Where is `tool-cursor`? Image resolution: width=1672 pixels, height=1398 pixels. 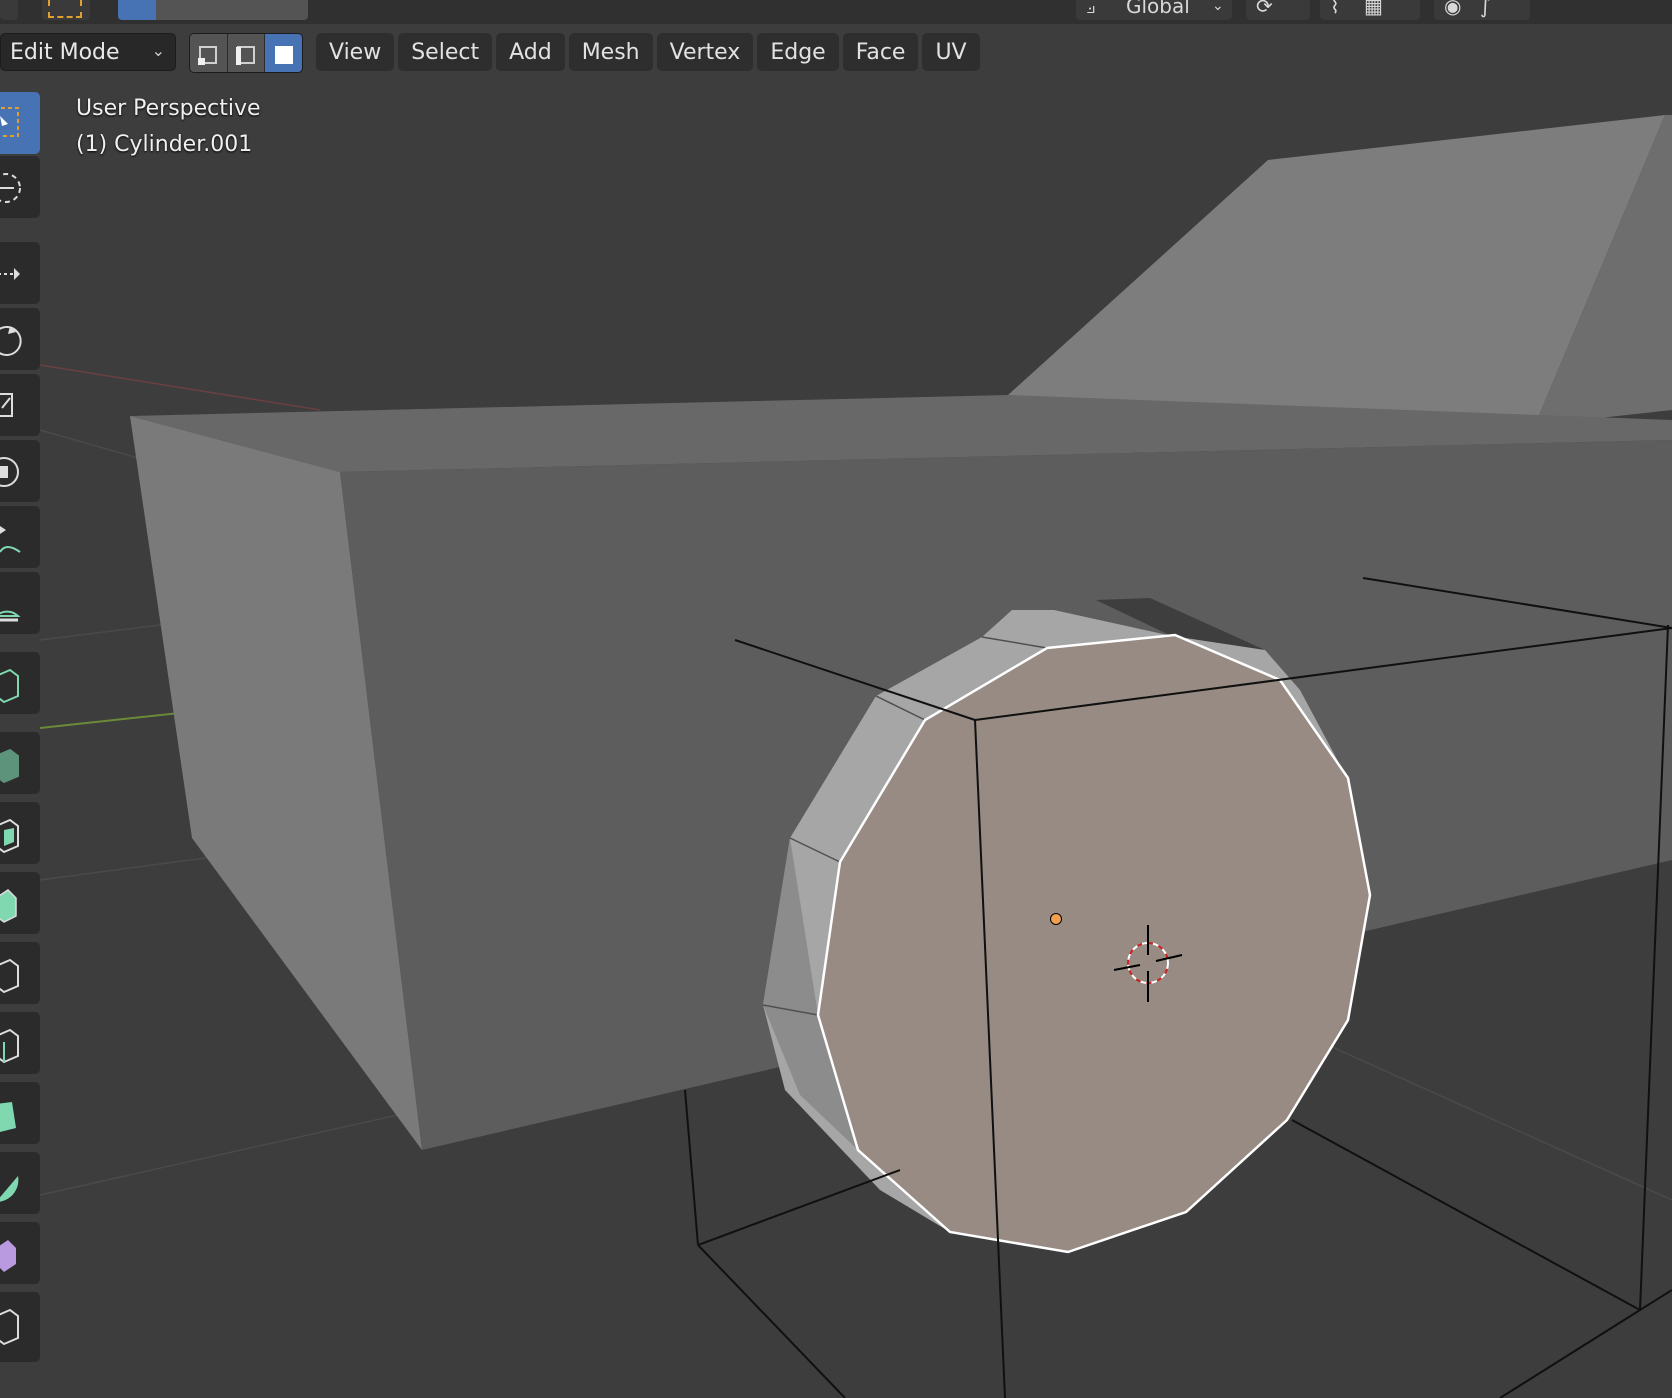 tool-cursor is located at coordinates (20, 187).